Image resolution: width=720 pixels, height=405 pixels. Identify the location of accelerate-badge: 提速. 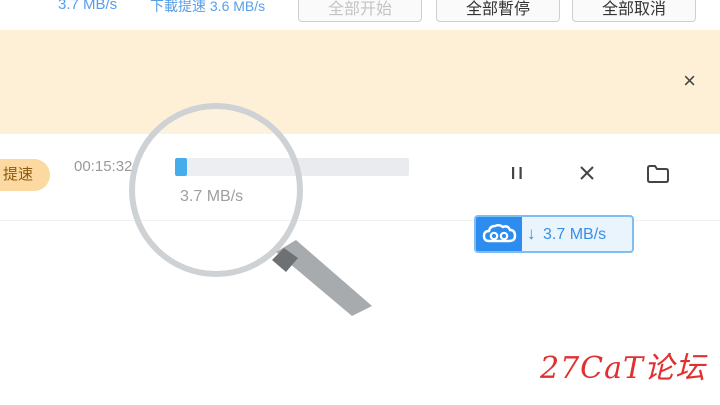
(25, 175).